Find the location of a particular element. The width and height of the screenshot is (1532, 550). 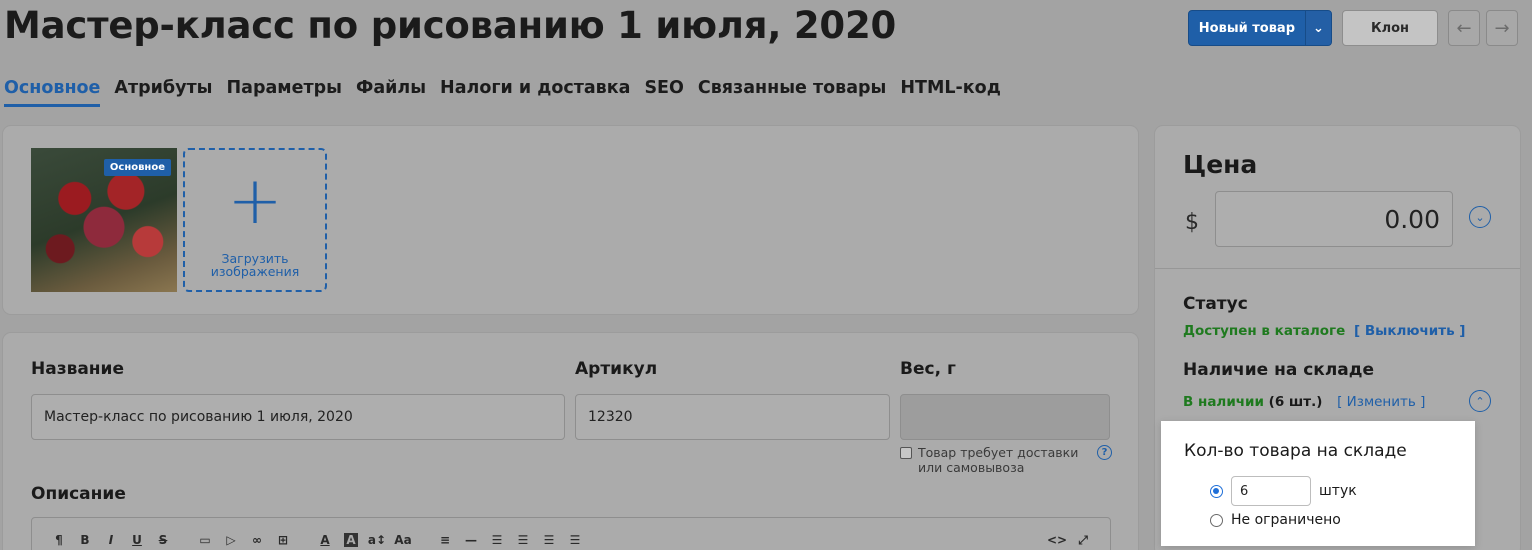

status-line: Доступен в каталоге [ Выключить ] is located at coordinates (1324, 331).